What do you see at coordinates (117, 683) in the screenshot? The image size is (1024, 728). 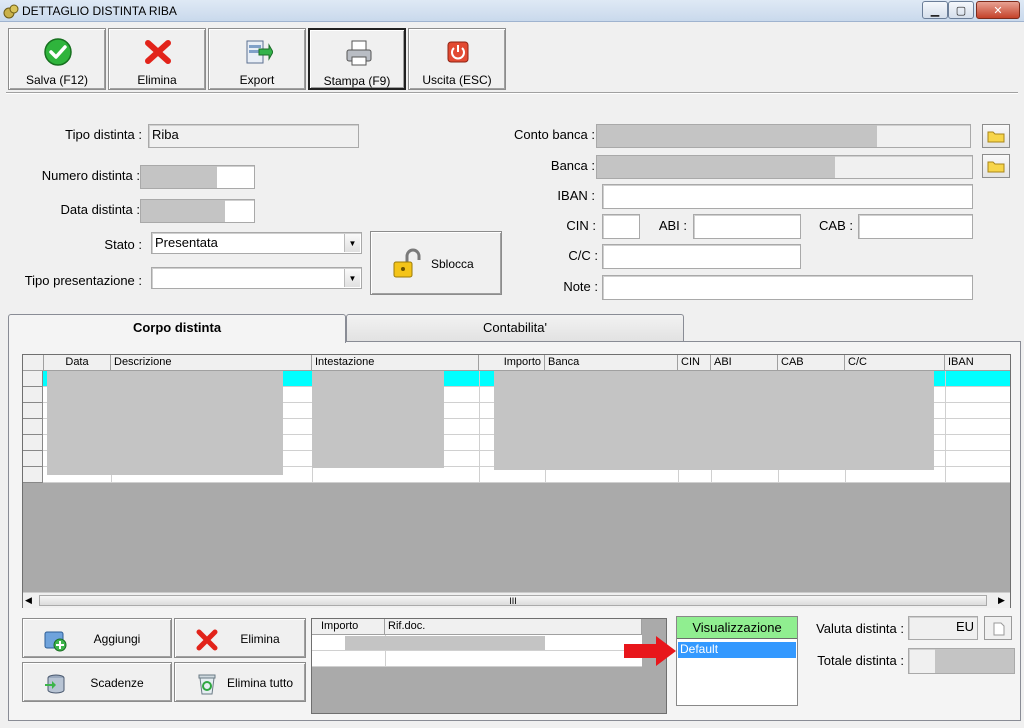 I see `scadenze-label: Scadenze` at bounding box center [117, 683].